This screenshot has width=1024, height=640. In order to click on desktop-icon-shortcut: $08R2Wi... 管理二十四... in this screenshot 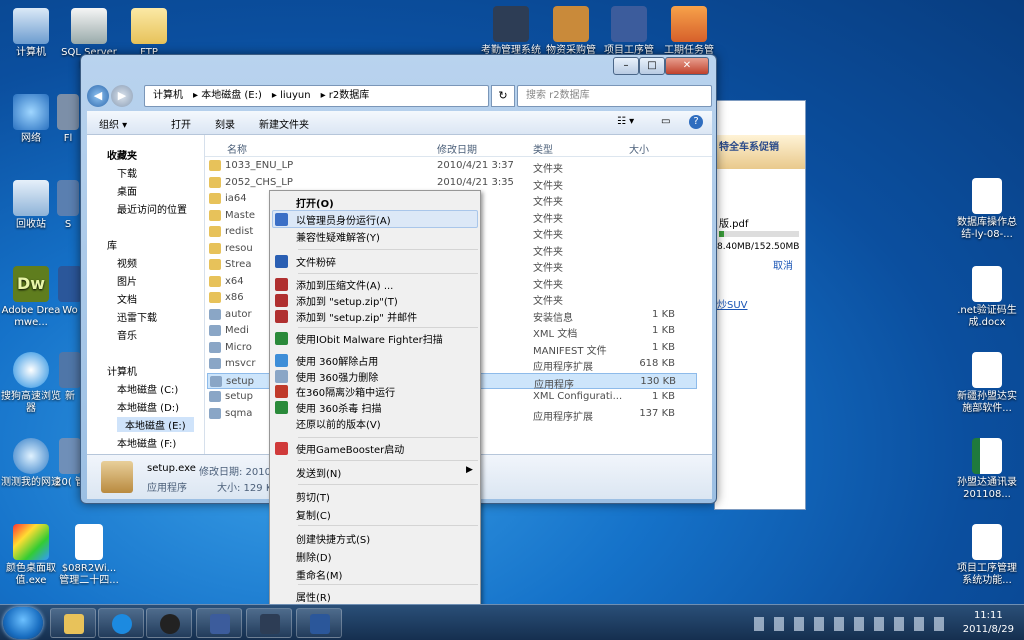, I will do `click(89, 555)`.